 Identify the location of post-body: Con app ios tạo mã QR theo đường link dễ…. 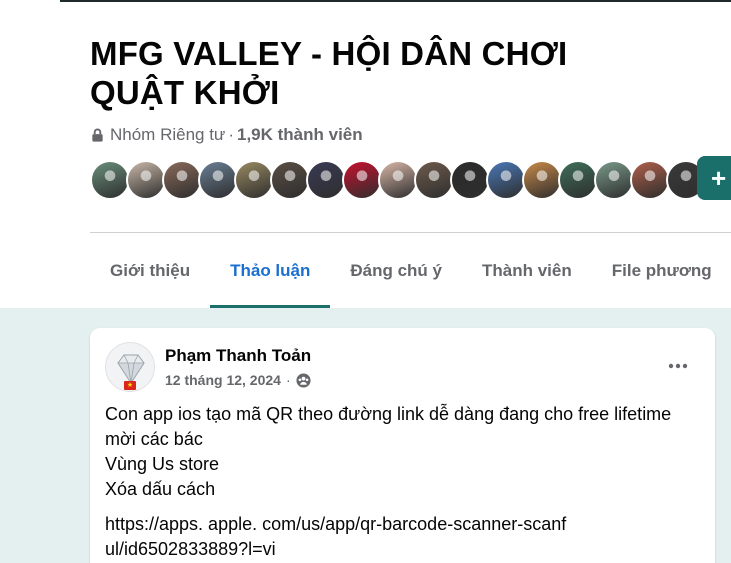
(405, 452).